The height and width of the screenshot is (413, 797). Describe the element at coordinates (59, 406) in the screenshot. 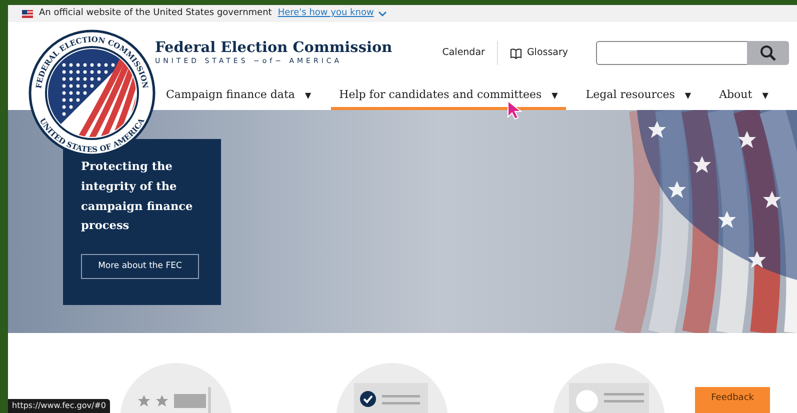

I see `status-url: https://www.fec.gov/#0` at that location.